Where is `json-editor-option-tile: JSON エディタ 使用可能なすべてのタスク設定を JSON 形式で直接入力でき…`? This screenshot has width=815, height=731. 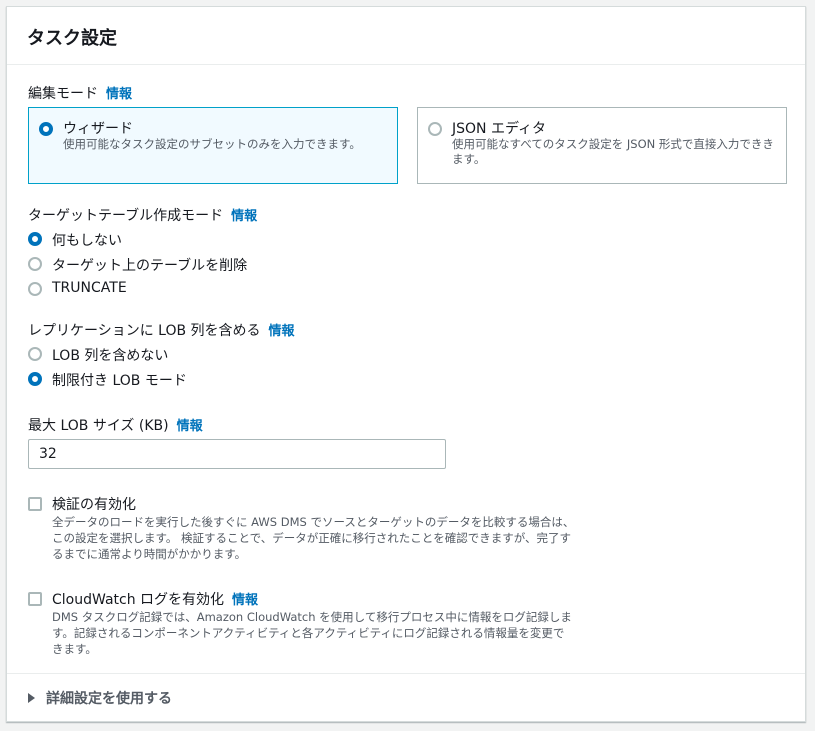
json-editor-option-tile: JSON エディタ 使用可能なすべてのタスク設定を JSON 形式で直接入力でき… is located at coordinates (602, 145).